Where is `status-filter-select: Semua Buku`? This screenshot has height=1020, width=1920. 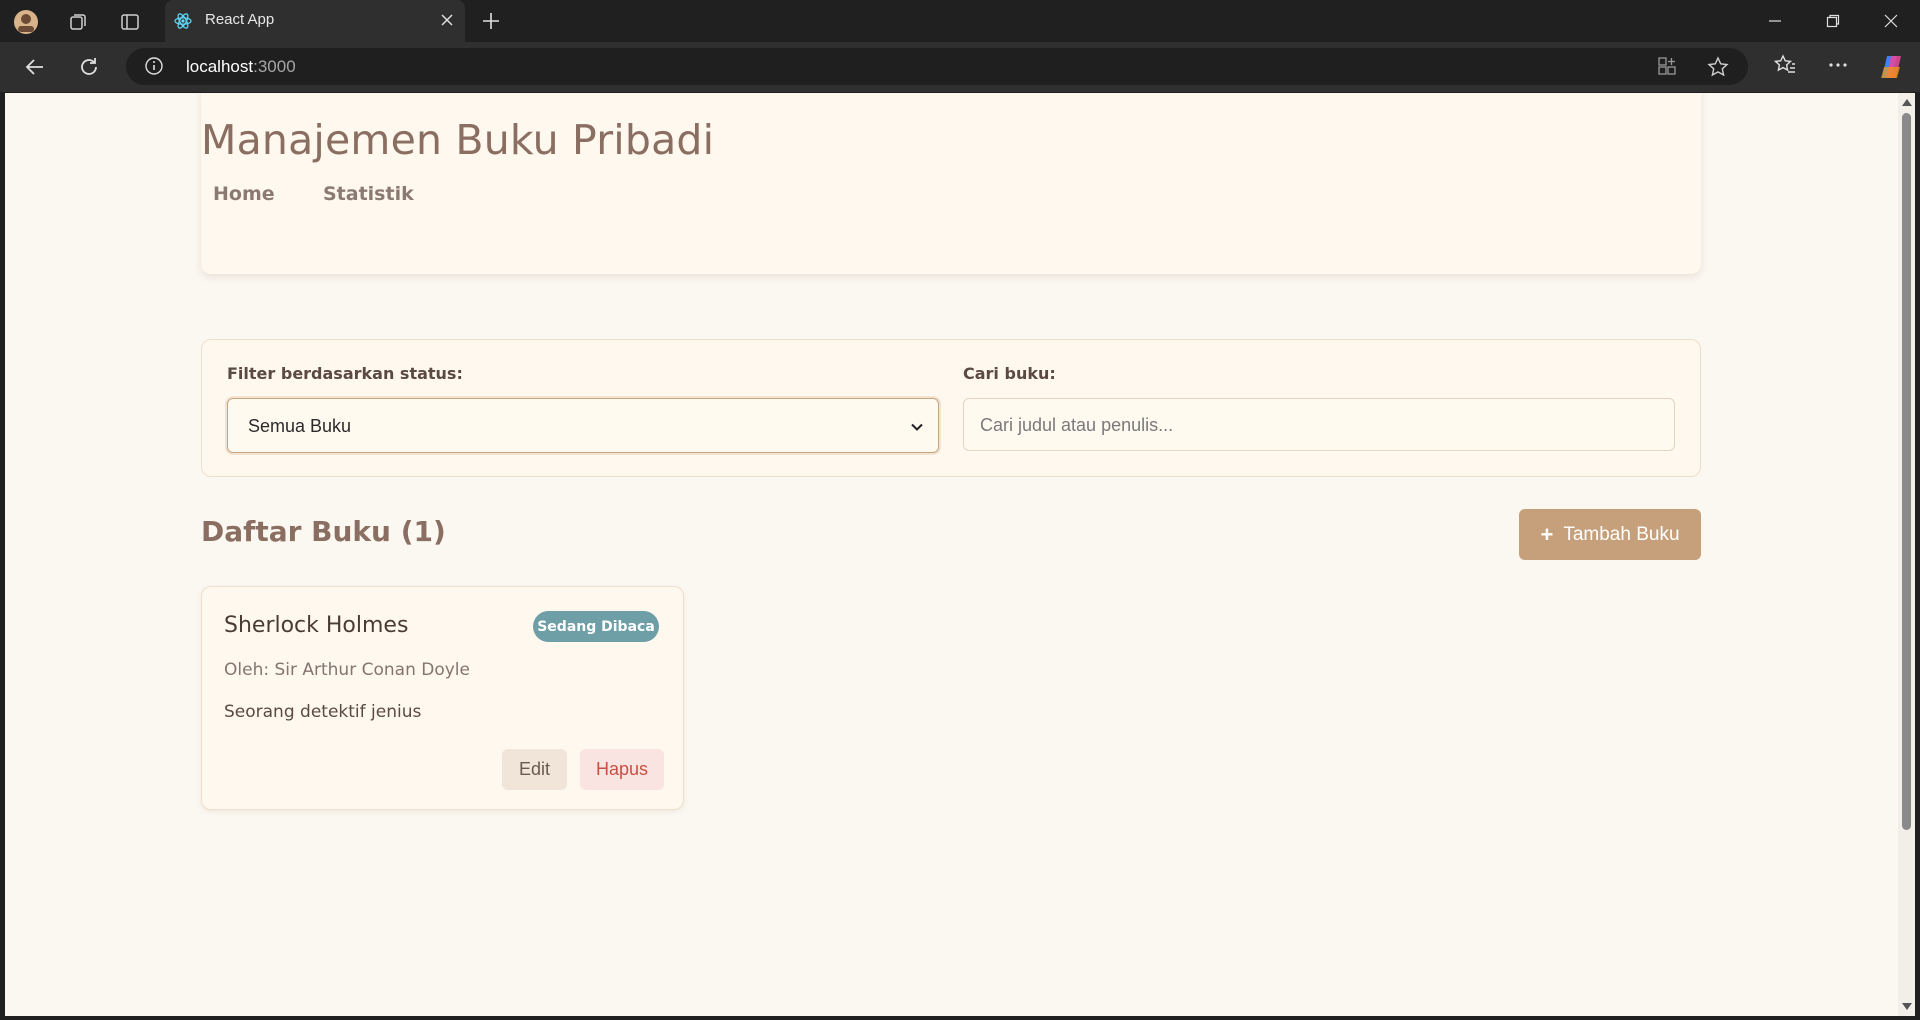
status-filter-select: Semua Buku is located at coordinates (583, 425).